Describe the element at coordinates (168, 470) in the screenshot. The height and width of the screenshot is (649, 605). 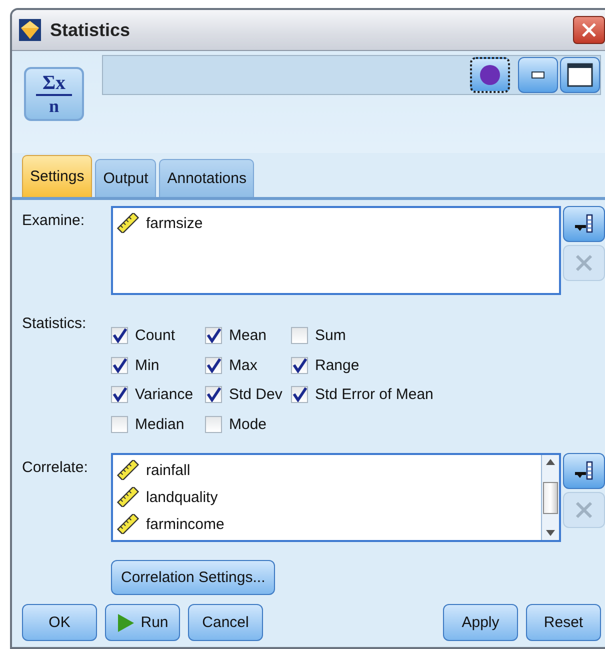
I see `field-list-item: rainfall` at that location.